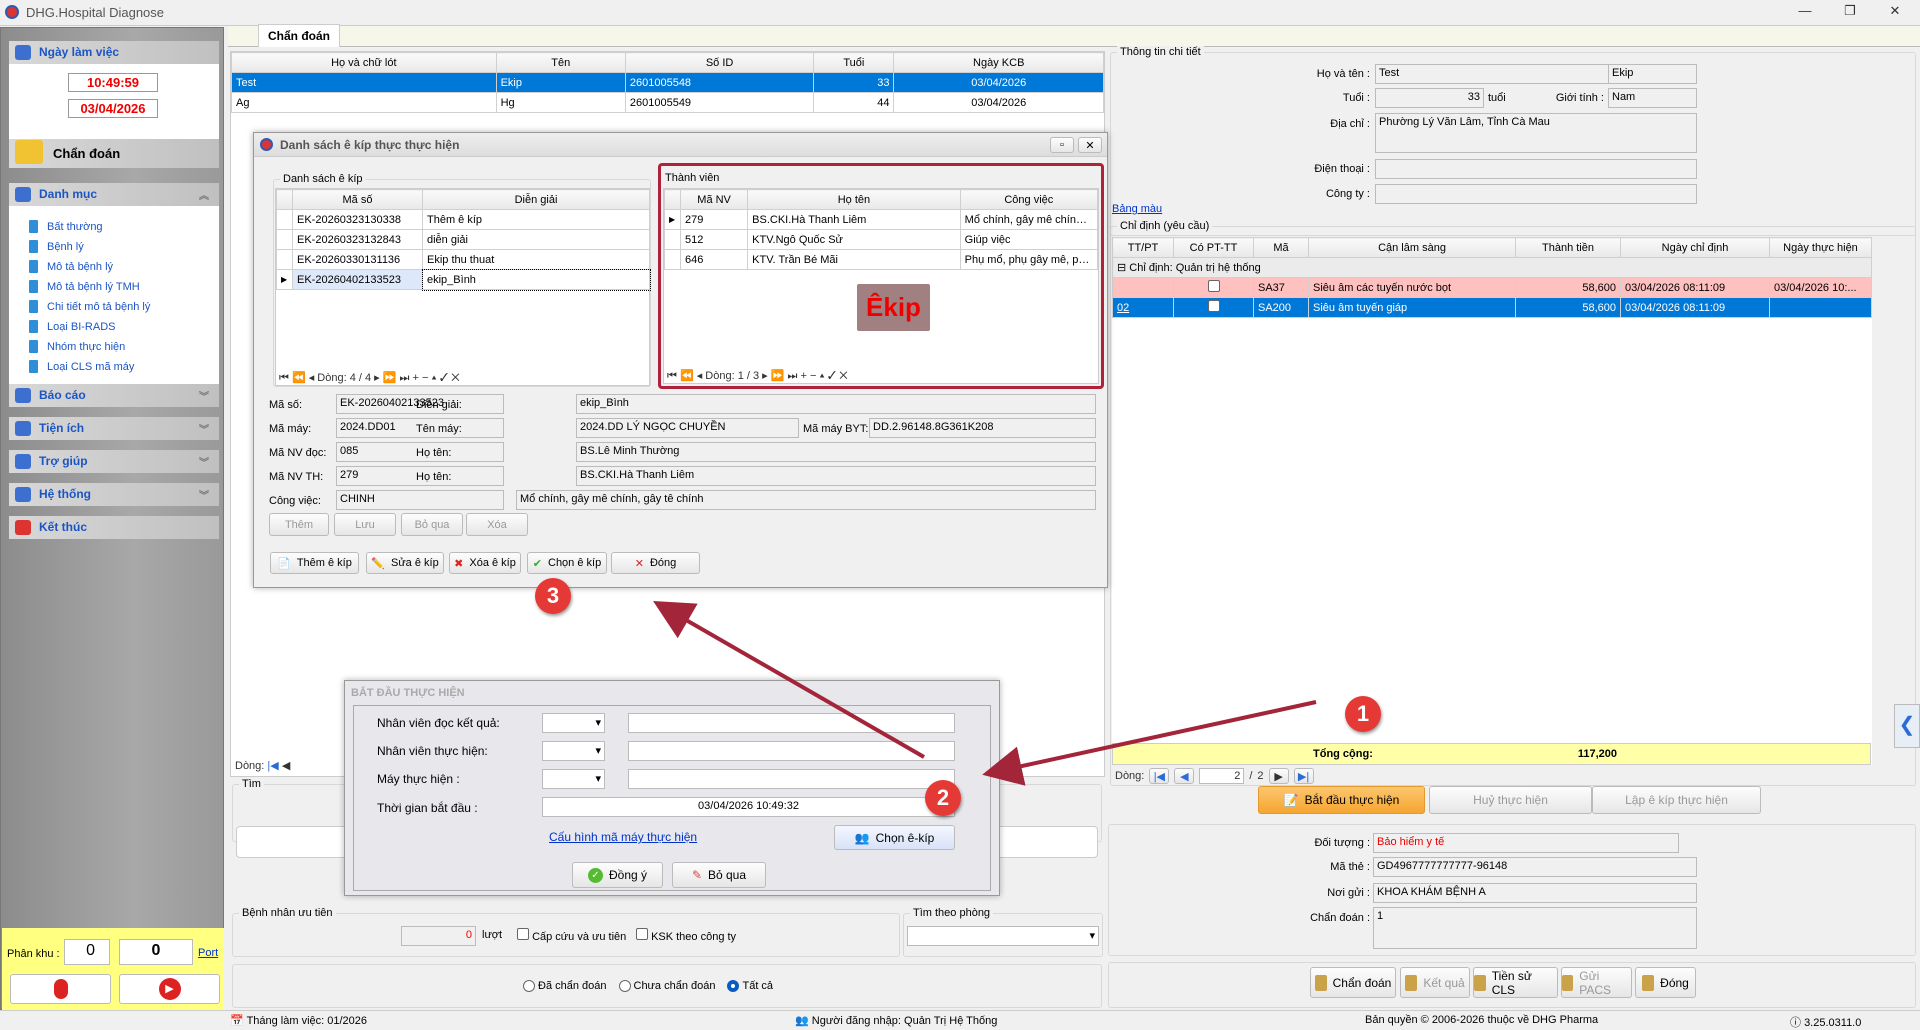 The width and height of the screenshot is (1920, 1030). What do you see at coordinates (1062, 145) in the screenshot?
I see `maximize-button: ▫` at bounding box center [1062, 145].